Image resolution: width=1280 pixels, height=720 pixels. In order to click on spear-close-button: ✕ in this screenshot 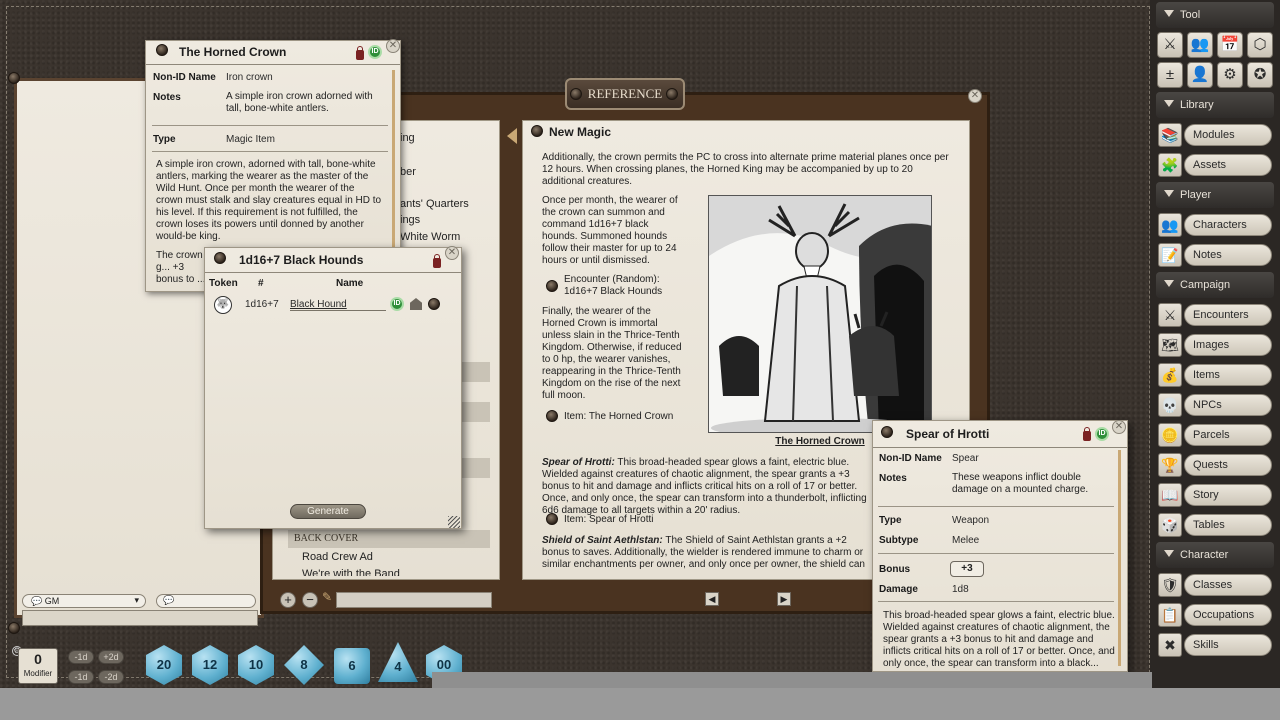, I will do `click(1119, 427)`.